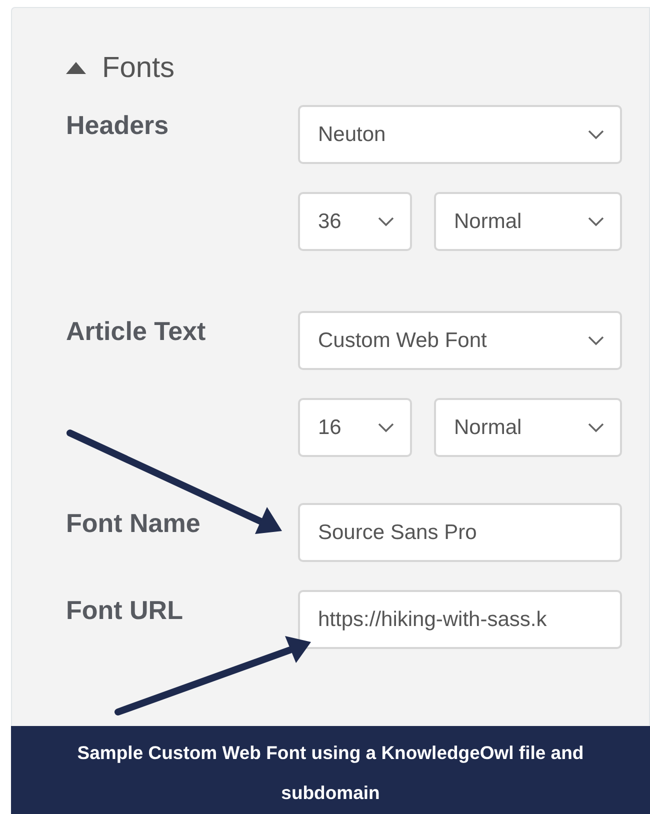 This screenshot has height=814, width=650. I want to click on field-label: Font Name, so click(133, 523).